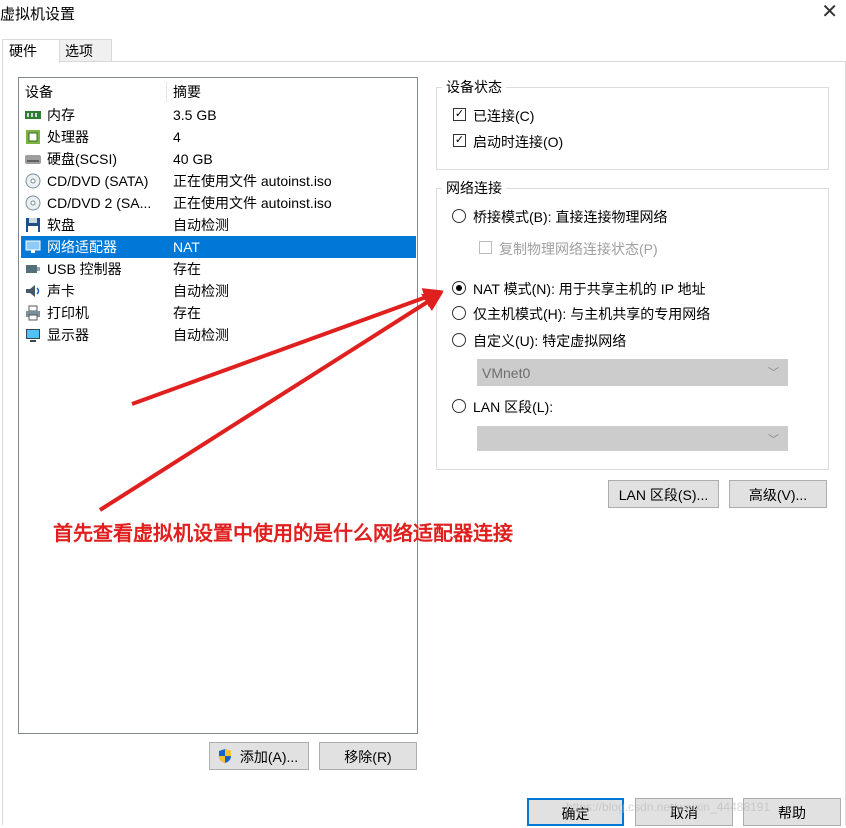 Image resolution: width=846 pixels, height=828 pixels. I want to click on annotation-text: 首先查看虚拟机设置中使用的是什么网络适配器连接, so click(283, 534).